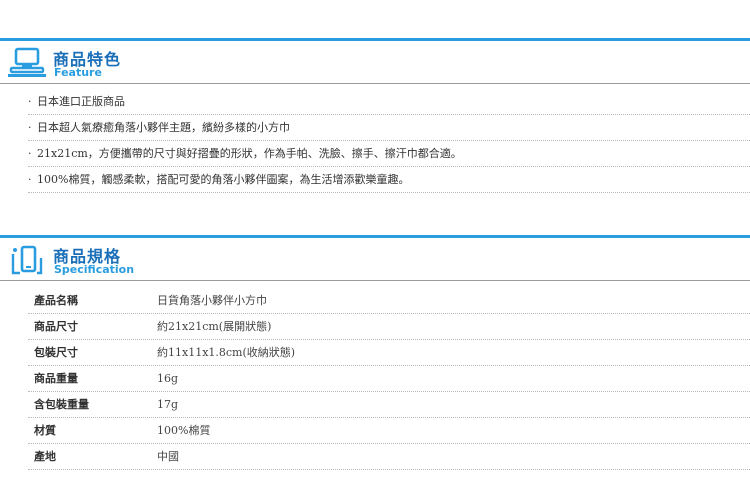  What do you see at coordinates (81, 101) in the screenshot?
I see `feature-item-text: 日本進口正版商品` at bounding box center [81, 101].